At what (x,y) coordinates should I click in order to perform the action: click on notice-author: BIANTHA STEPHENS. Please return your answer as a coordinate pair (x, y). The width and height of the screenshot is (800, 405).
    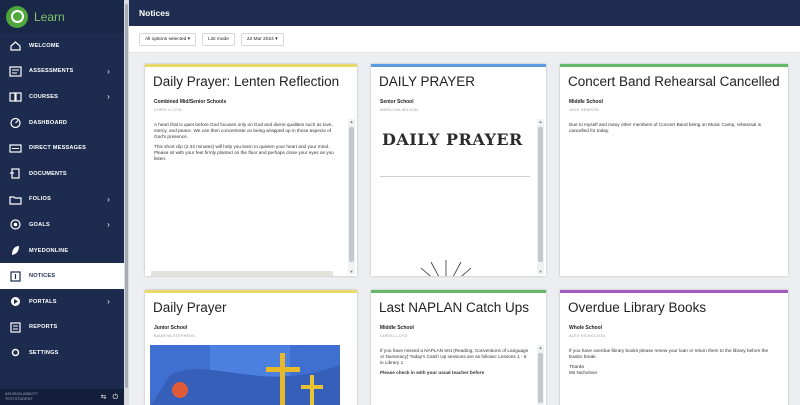
    Looking at the image, I should click on (174, 336).